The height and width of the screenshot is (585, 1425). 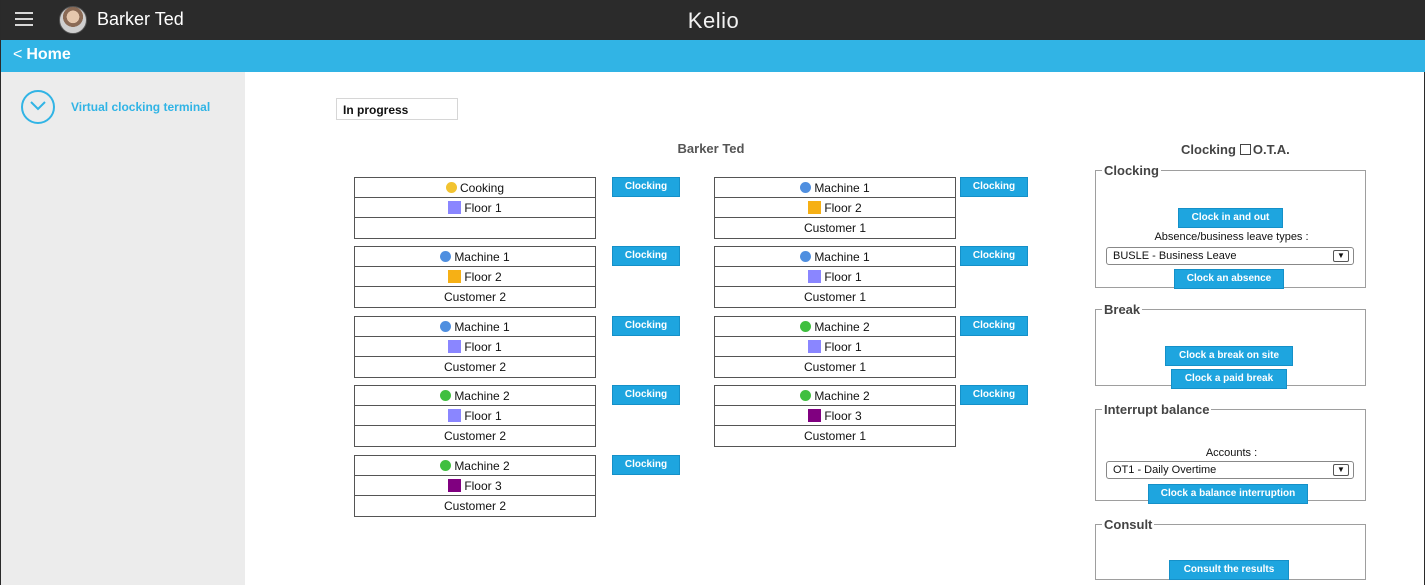 I want to click on activity-card: Machine 2 Floor 3 Customer 1, so click(x=835, y=416).